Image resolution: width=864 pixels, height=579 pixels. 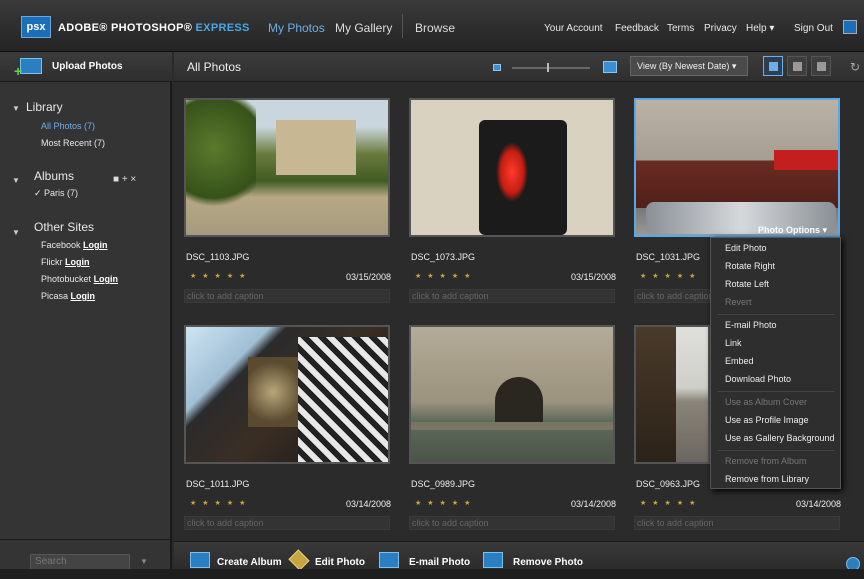 What do you see at coordinates (610, 67) in the screenshot?
I see `zoom-in-icon` at bounding box center [610, 67].